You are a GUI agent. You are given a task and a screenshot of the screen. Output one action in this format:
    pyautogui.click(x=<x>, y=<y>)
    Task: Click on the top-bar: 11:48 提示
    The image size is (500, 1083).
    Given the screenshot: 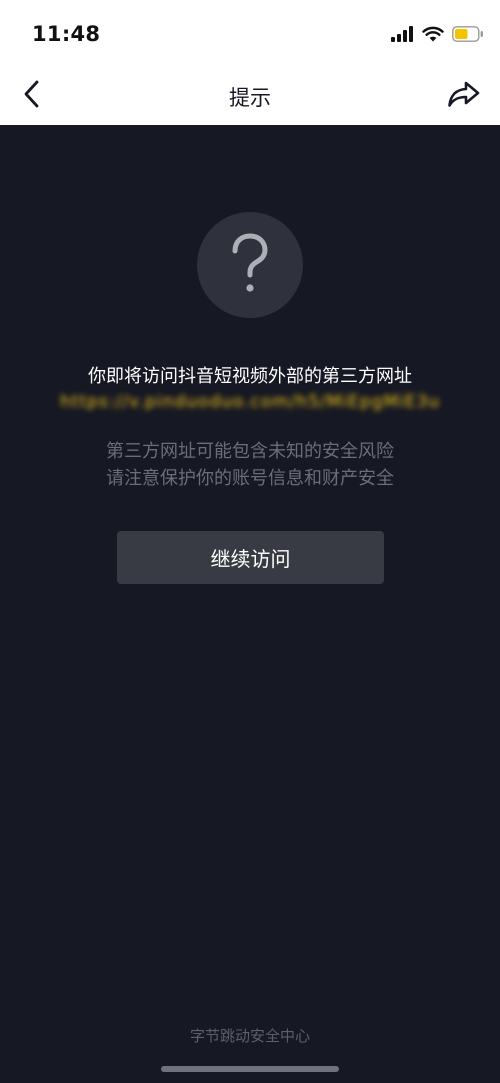 What is the action you would take?
    pyautogui.click(x=250, y=62)
    